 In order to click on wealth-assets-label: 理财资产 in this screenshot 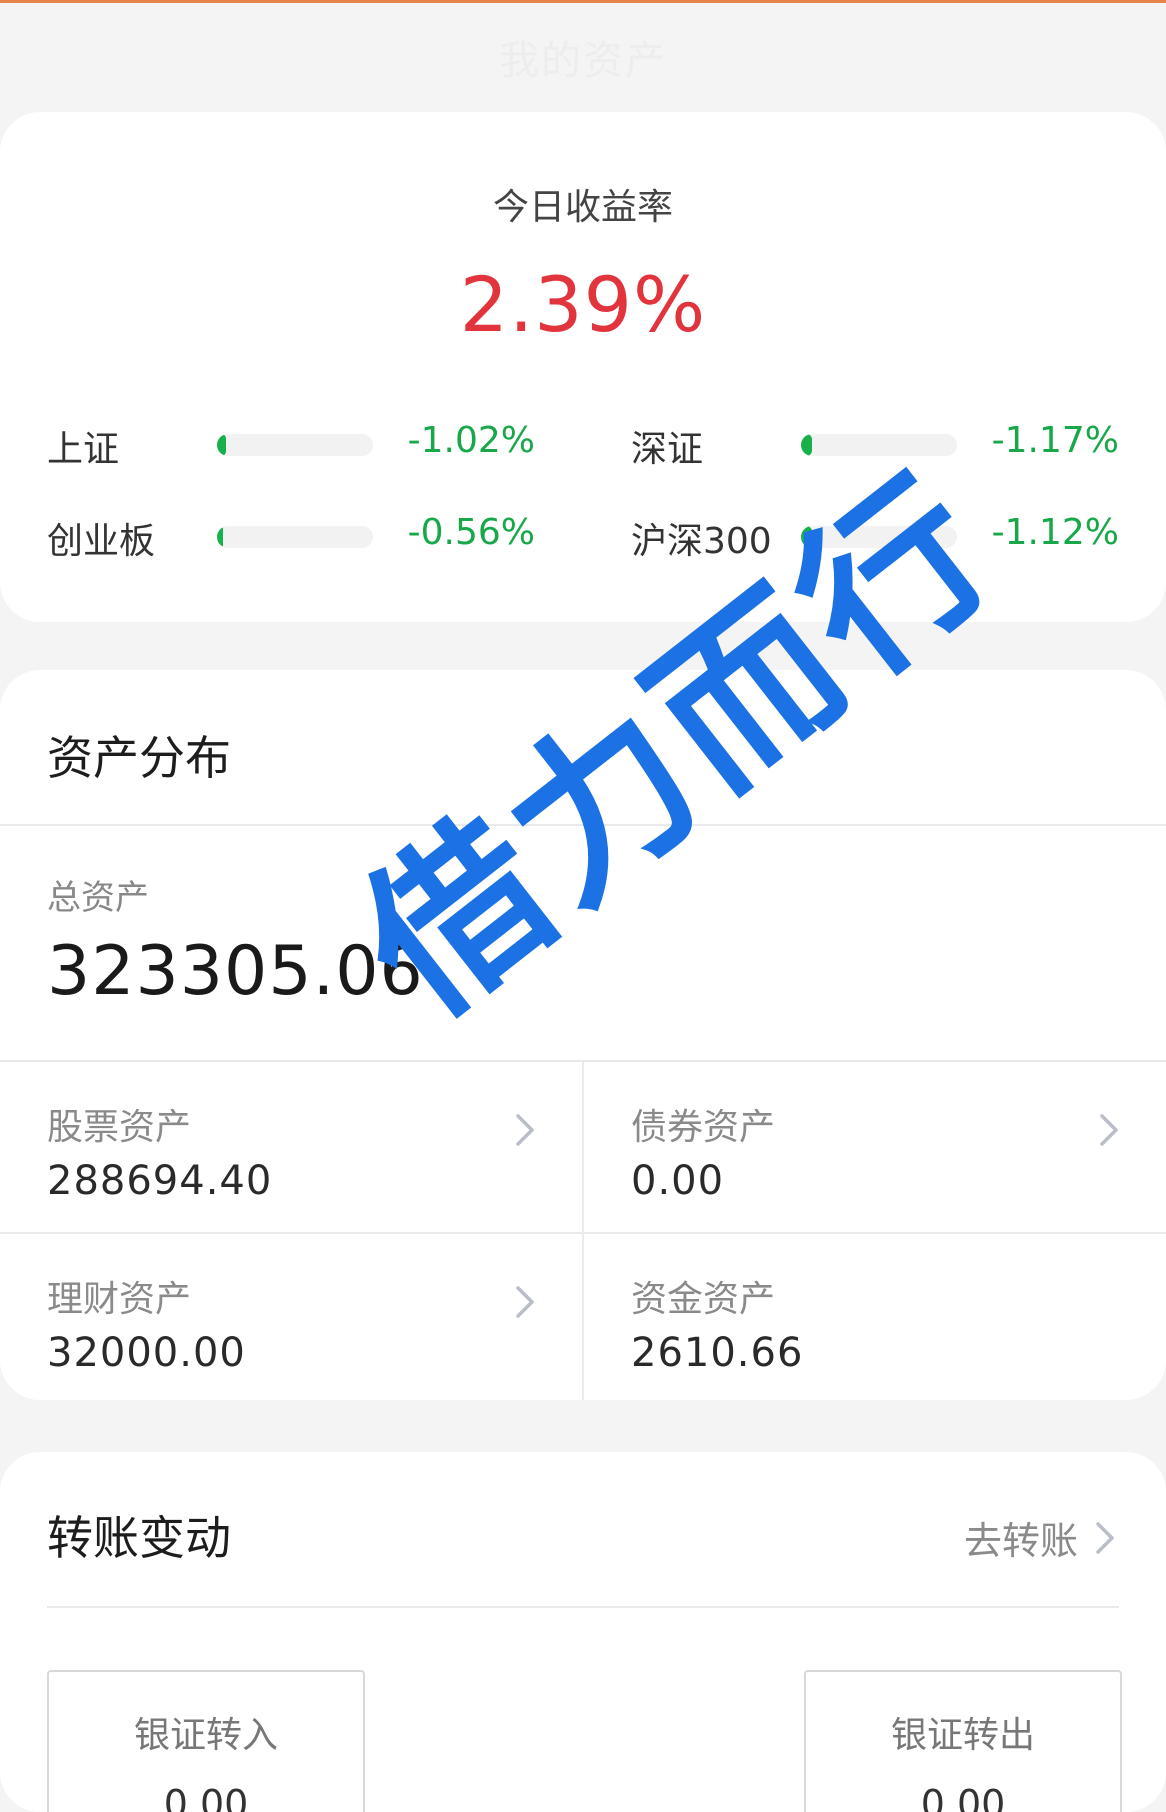, I will do `click(119, 1299)`.